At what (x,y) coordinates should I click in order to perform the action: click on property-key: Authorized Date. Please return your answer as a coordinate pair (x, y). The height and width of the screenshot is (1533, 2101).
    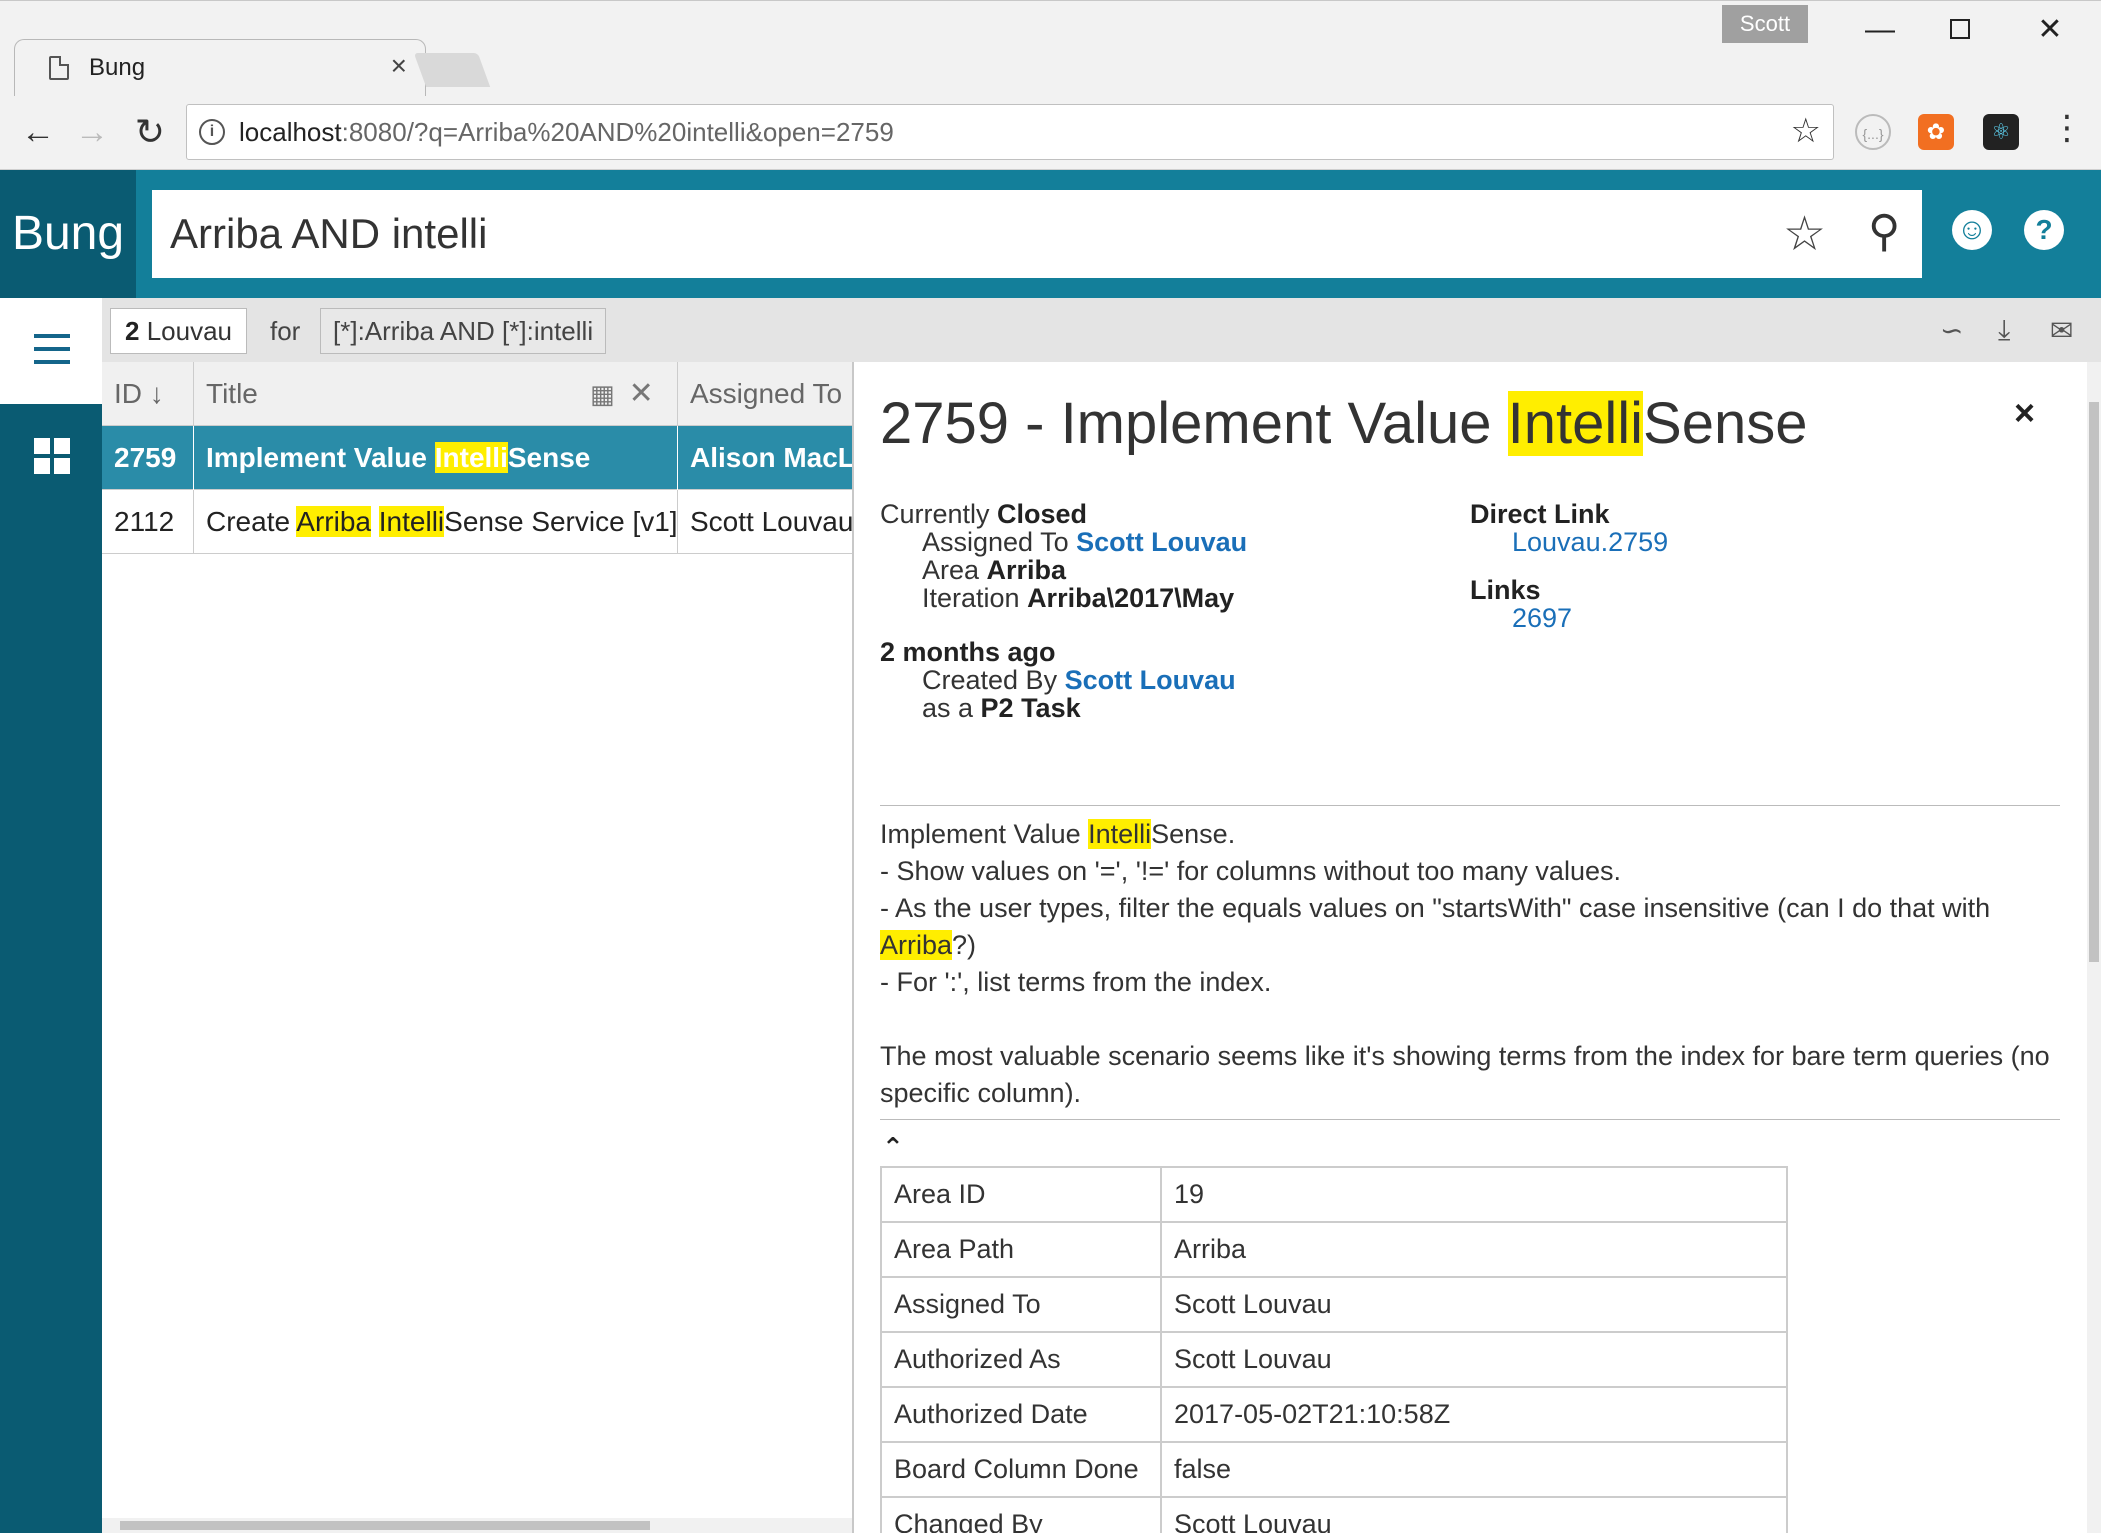
    Looking at the image, I should click on (1021, 1414).